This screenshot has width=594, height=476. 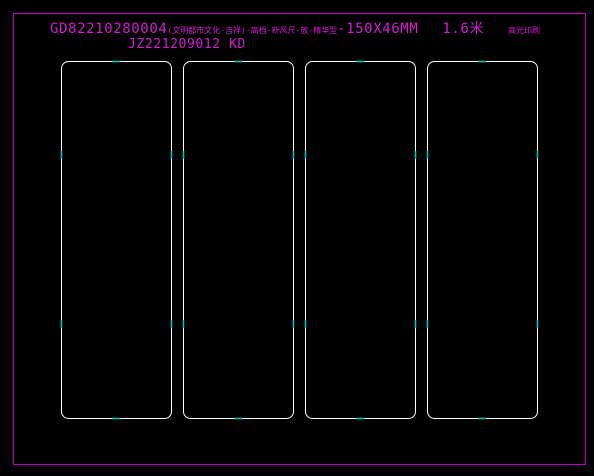 What do you see at coordinates (109, 29) in the screenshot?
I see `product-code: GD82210280004` at bounding box center [109, 29].